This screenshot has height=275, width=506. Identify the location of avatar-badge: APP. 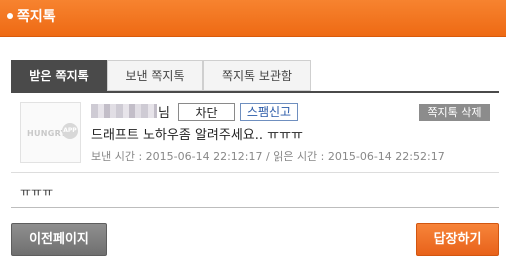
(70, 131).